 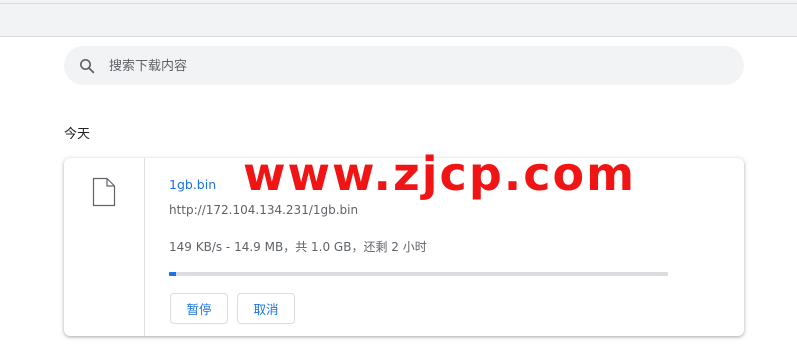 What do you see at coordinates (418, 274) in the screenshot?
I see `progress-bar` at bounding box center [418, 274].